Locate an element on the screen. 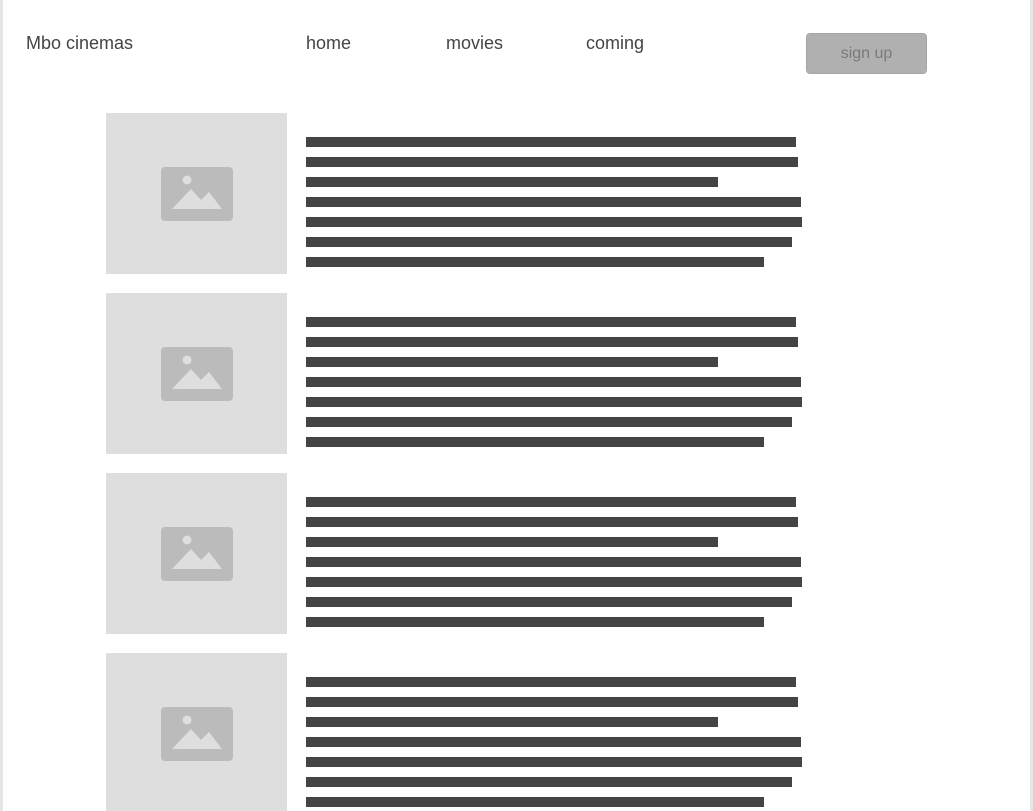 This screenshot has width=1033, height=811. nav-movies: movies is located at coordinates (474, 43).